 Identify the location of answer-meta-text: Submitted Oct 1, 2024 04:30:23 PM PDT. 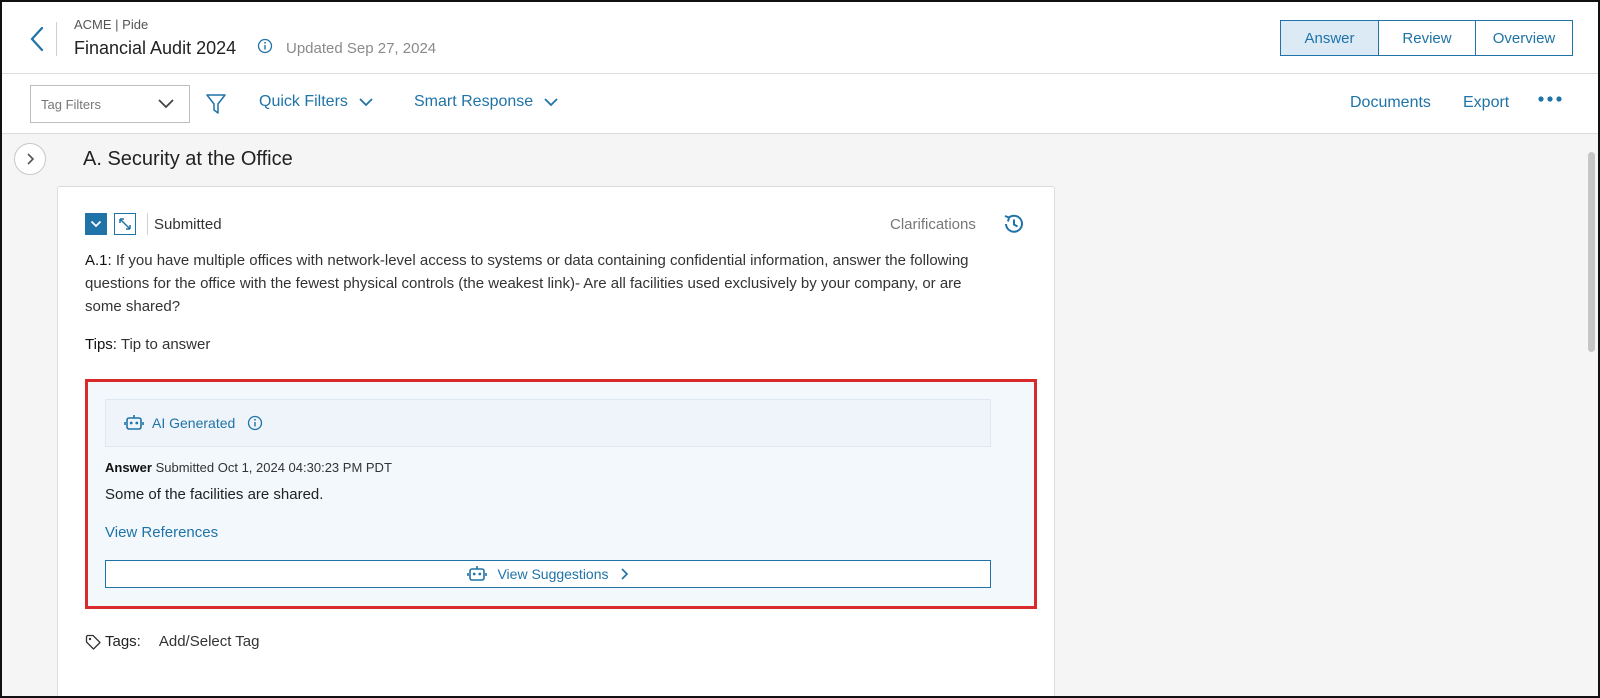
(273, 467).